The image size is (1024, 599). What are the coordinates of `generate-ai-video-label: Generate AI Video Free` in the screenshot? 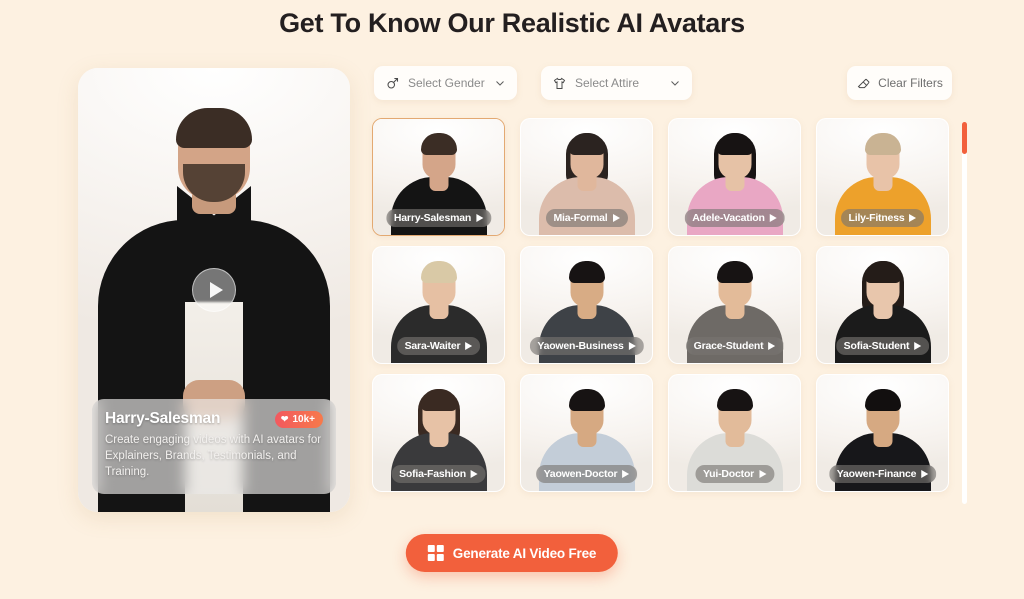 It's located at (524, 553).